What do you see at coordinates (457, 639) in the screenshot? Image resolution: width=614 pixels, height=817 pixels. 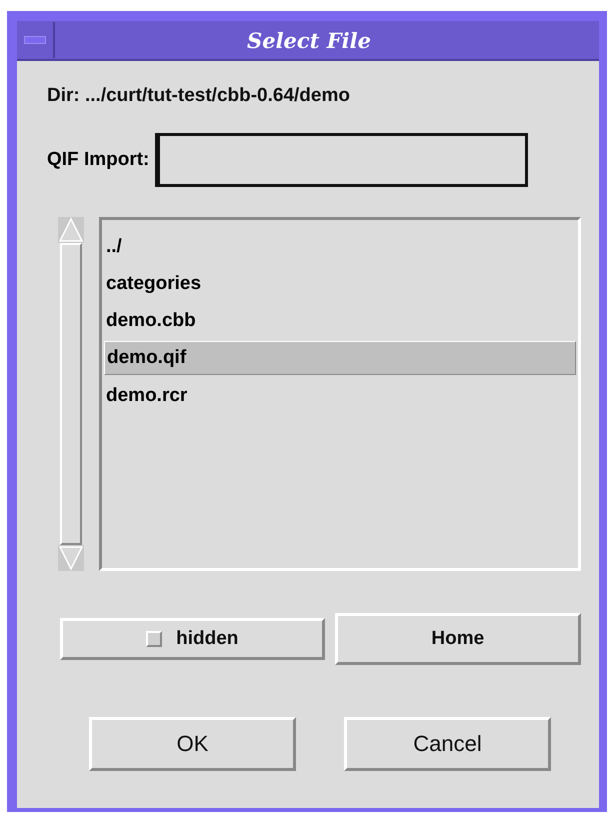 I see `home-button: Home` at bounding box center [457, 639].